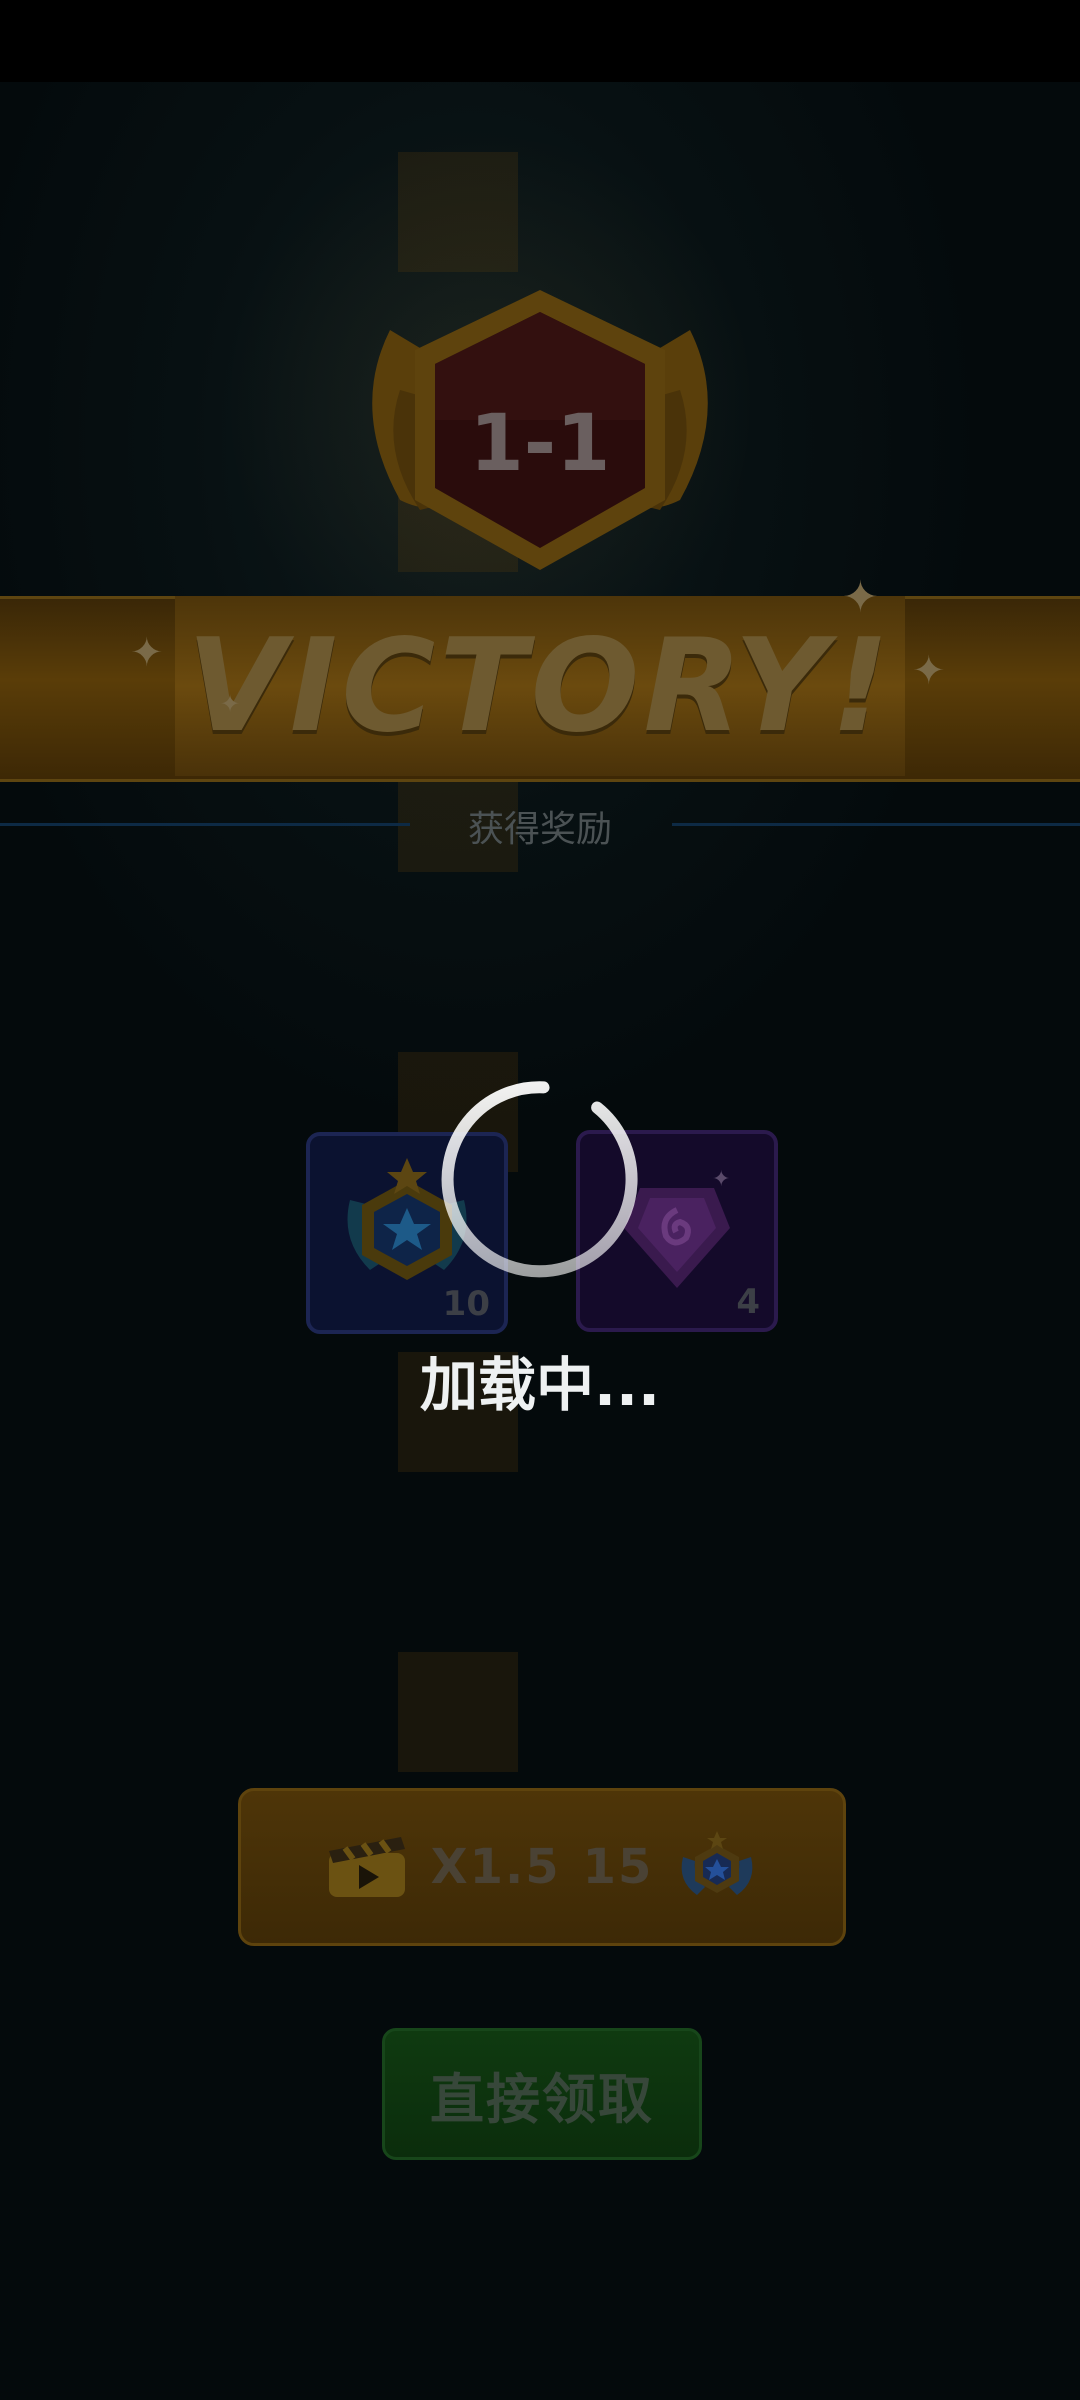 This screenshot has height=2400, width=1080. Describe the element at coordinates (495, 1867) in the screenshot. I see `video-multiplier: X1.5` at that location.